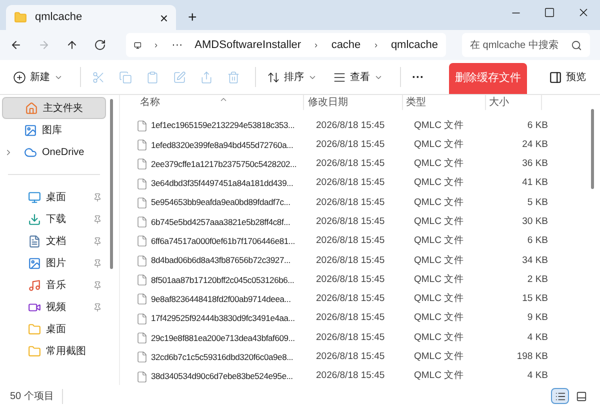 Image resolution: width=600 pixels, height=407 pixels. I want to click on maximize-icon, so click(549, 12).